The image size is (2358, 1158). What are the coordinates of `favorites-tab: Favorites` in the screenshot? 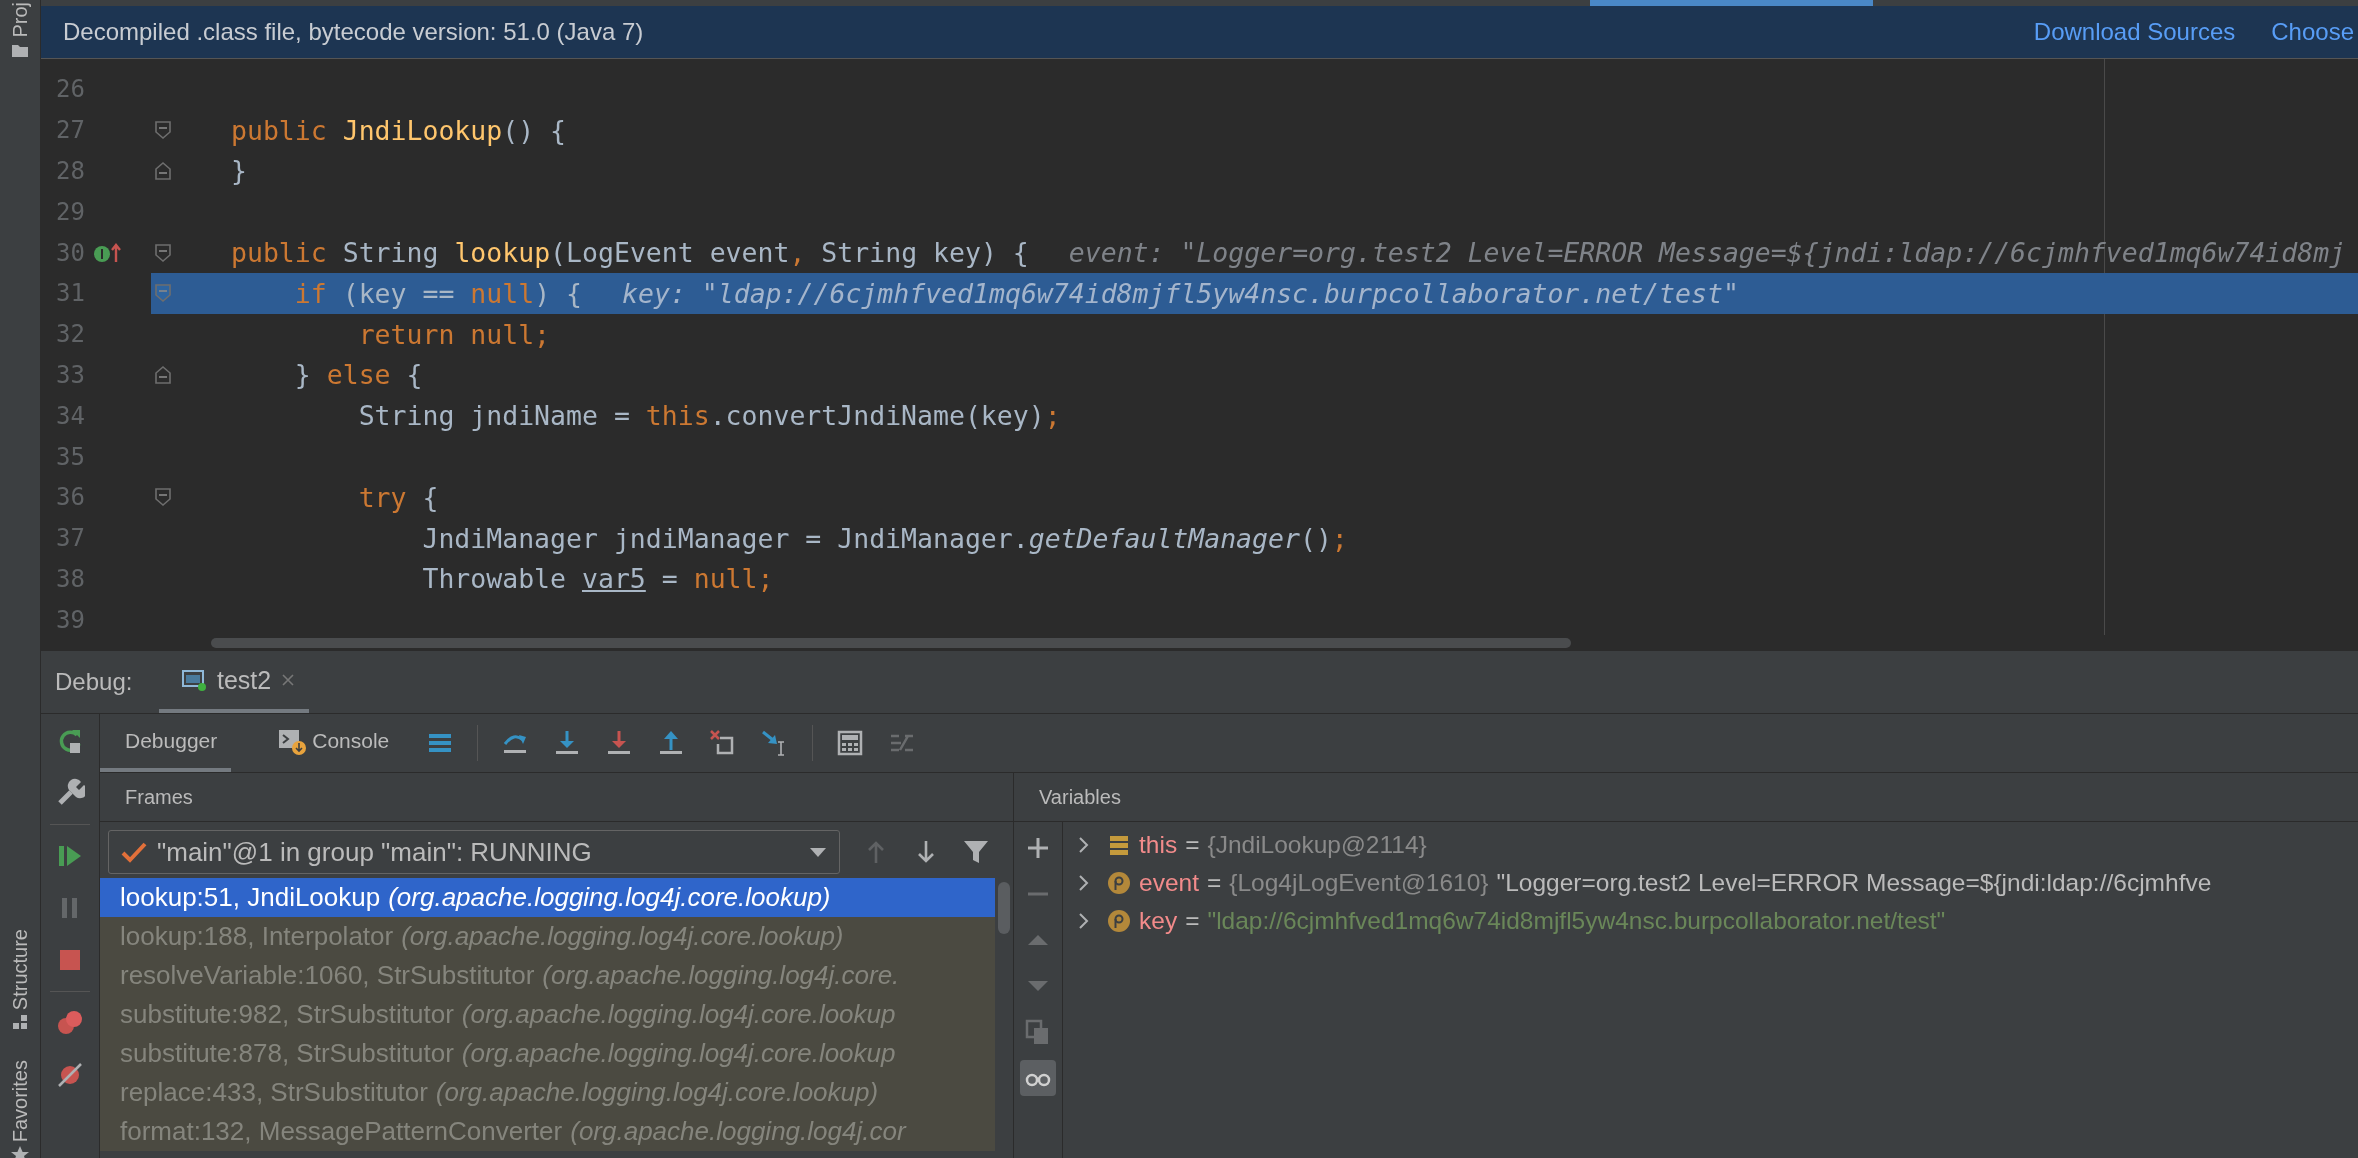 It's located at (20, 1108).